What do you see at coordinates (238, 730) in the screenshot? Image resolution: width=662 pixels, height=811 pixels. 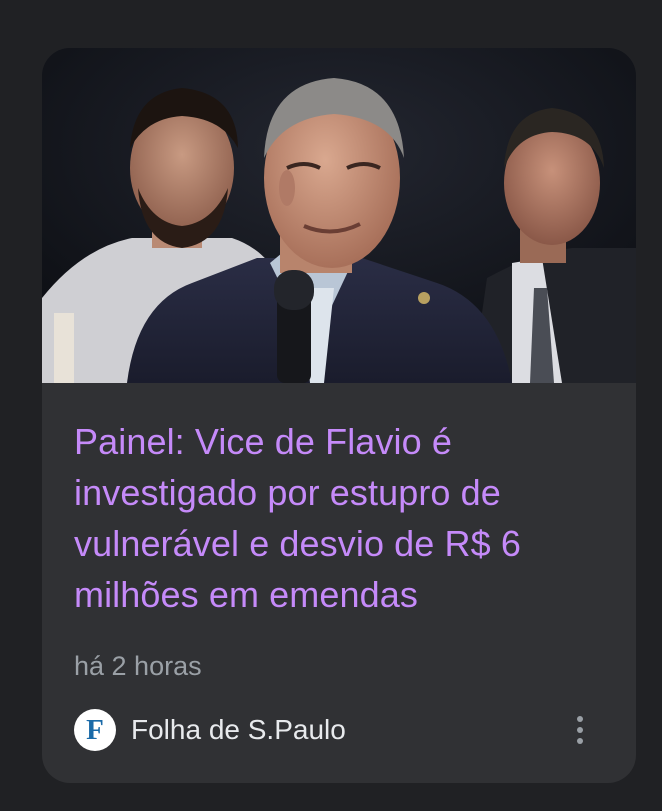 I see `source-name: Folha de S.Paulo` at bounding box center [238, 730].